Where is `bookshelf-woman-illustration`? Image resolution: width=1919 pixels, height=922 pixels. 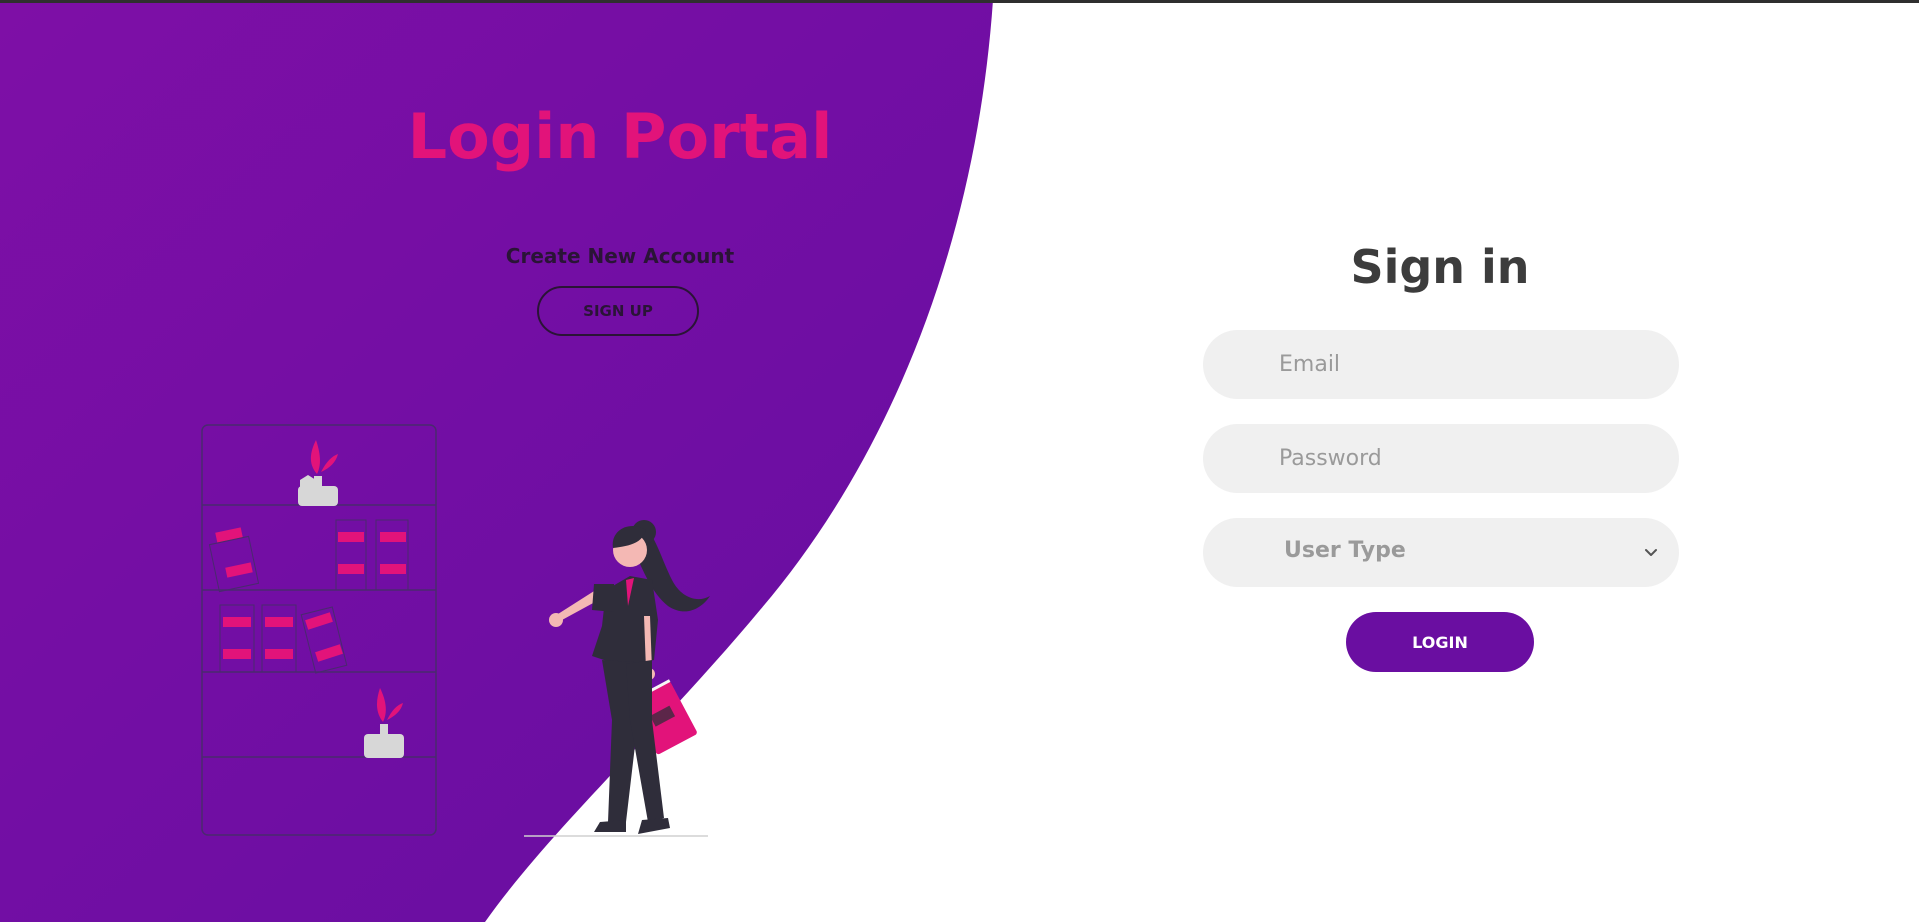
bookshelf-woman-illustration is located at coordinates (455, 630).